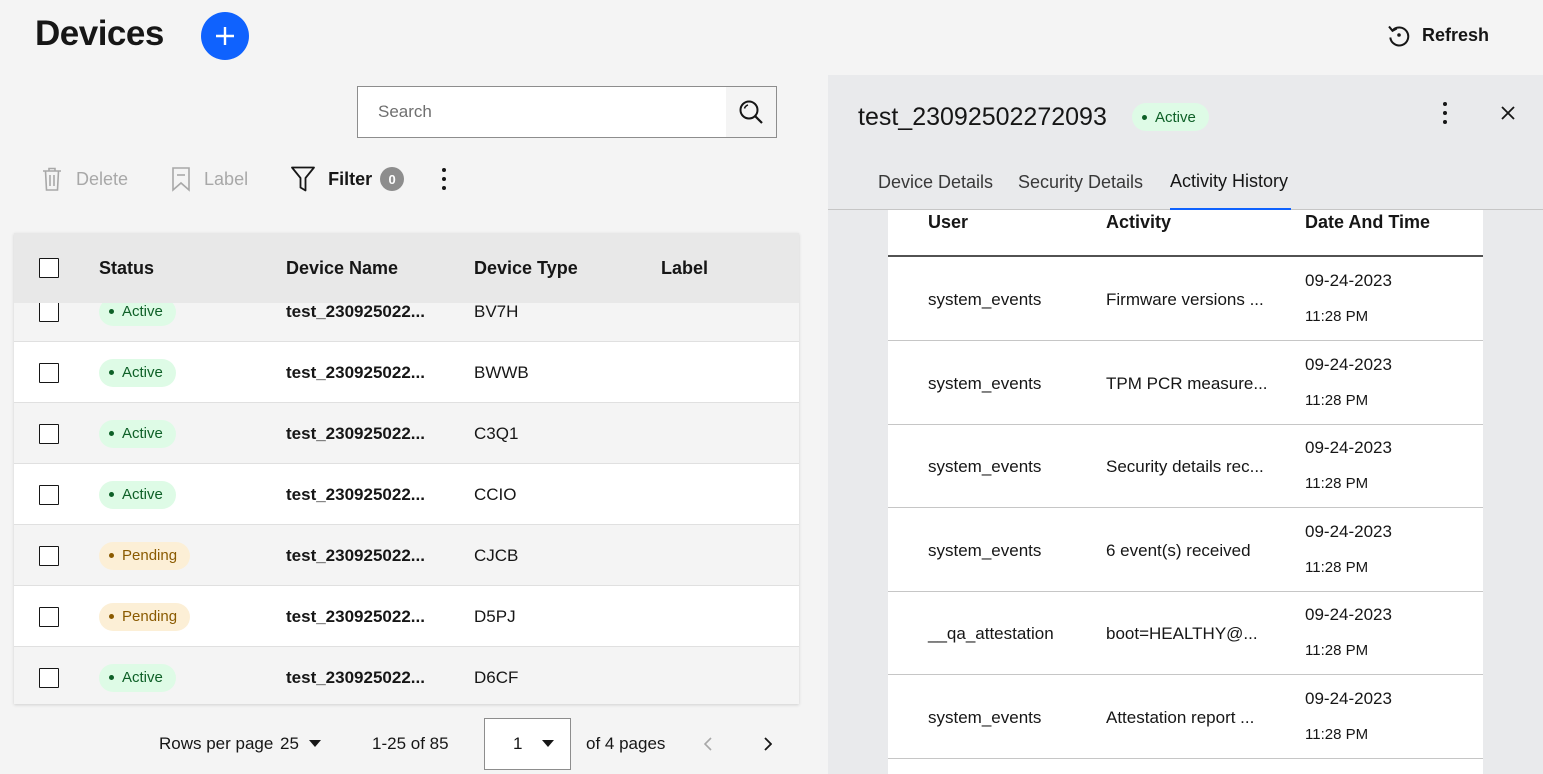 The width and height of the screenshot is (1543, 774). I want to click on rows-per-page-value: 25, so click(289, 743).